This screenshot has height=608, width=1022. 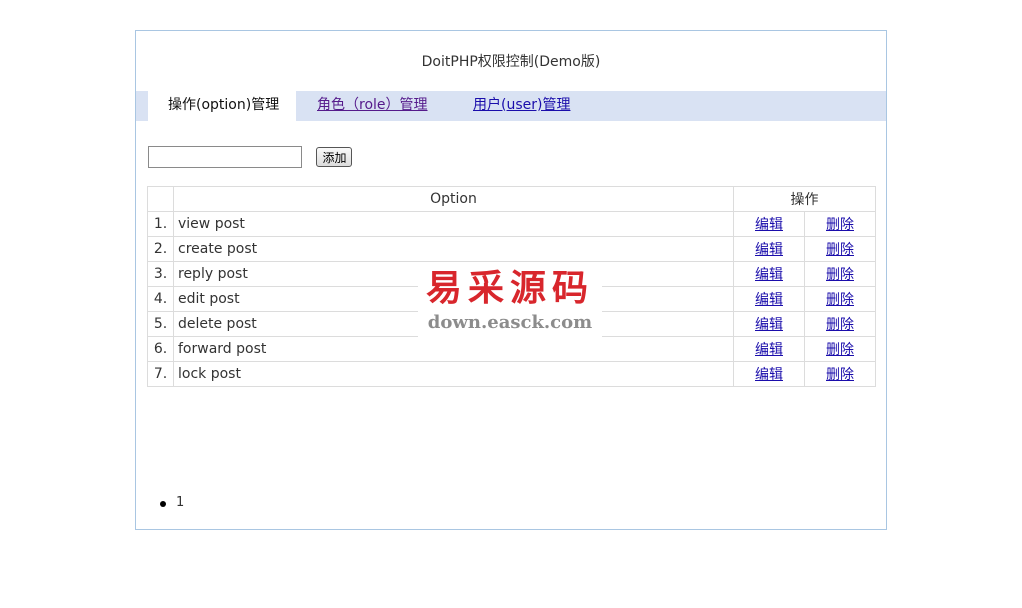 I want to click on watermark: 易采源码 down.easck.com, so click(x=510, y=302).